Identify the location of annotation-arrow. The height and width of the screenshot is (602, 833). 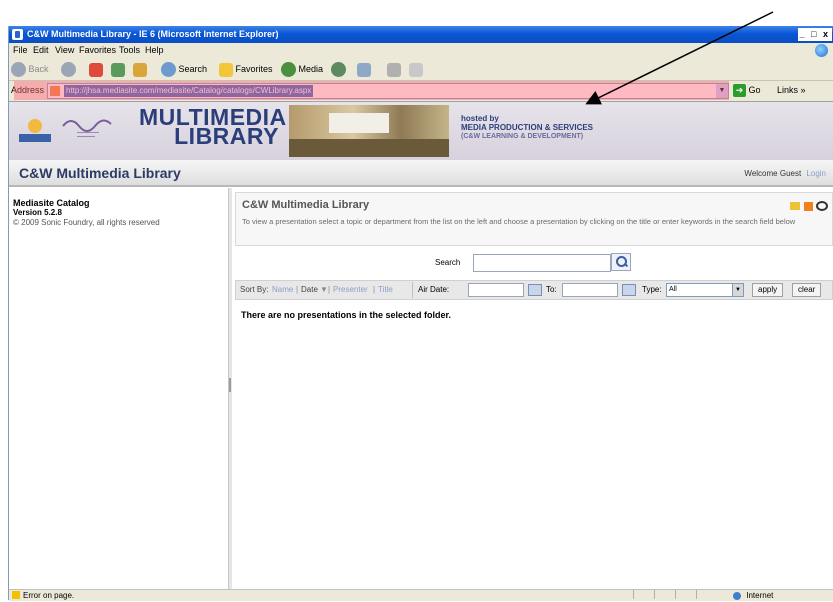
(679, 58).